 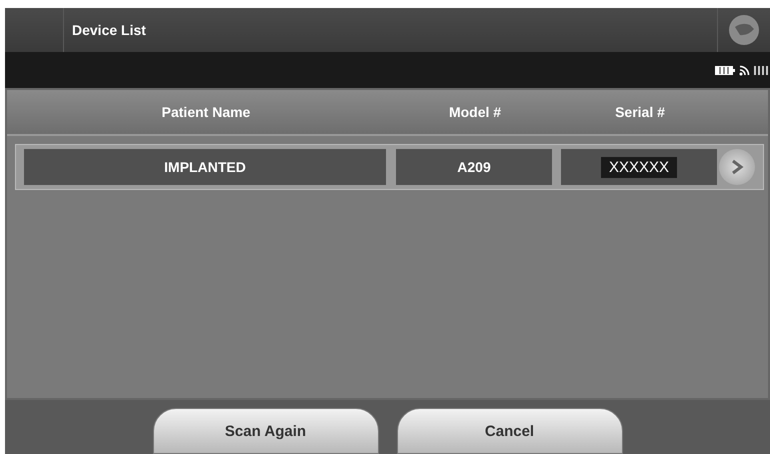 I want to click on column-header: Serial #, so click(x=640, y=112).